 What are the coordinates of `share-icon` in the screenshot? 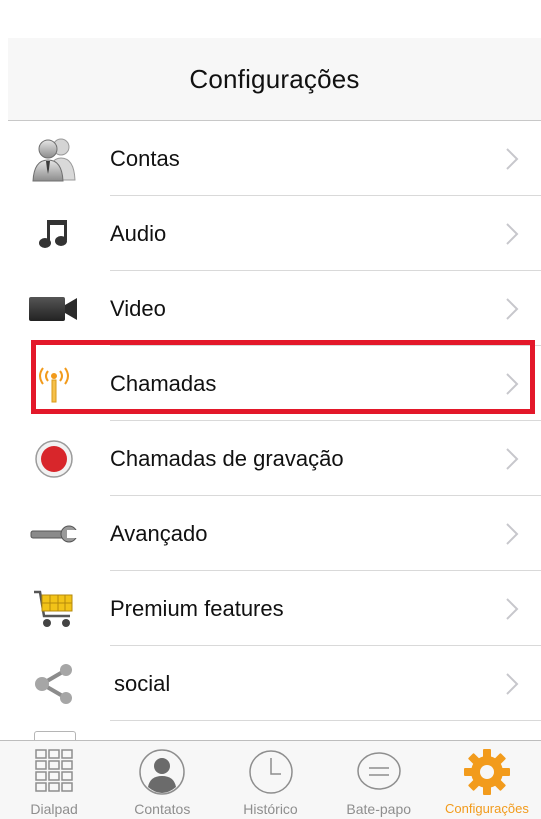 It's located at (54, 684).